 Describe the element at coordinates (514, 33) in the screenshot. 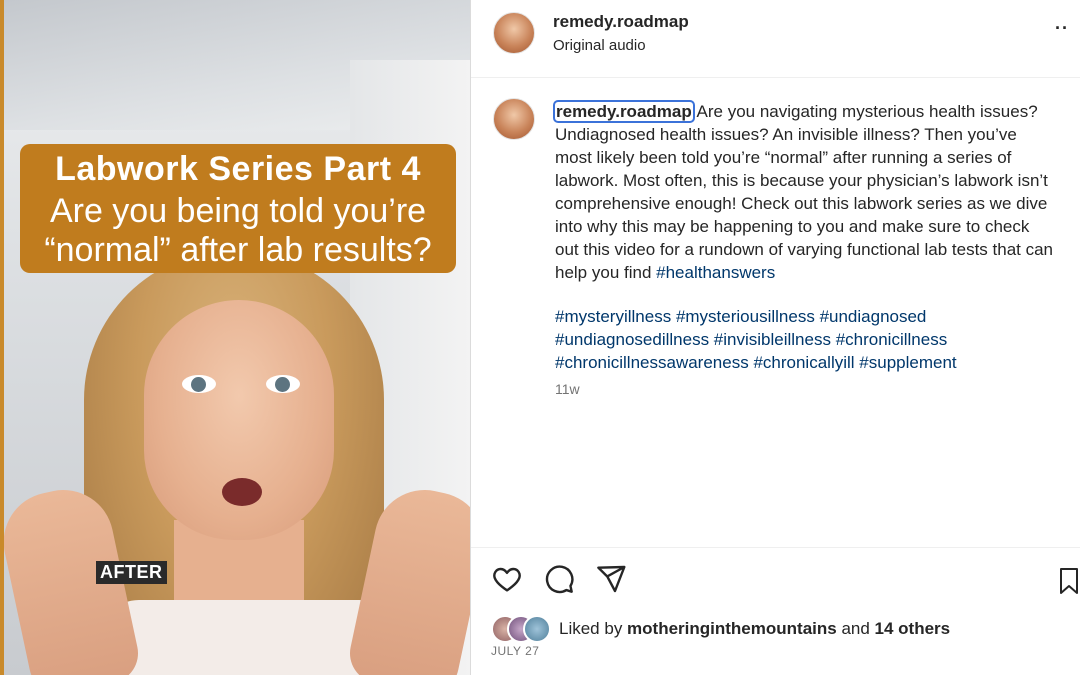

I see `header-avatar` at that location.